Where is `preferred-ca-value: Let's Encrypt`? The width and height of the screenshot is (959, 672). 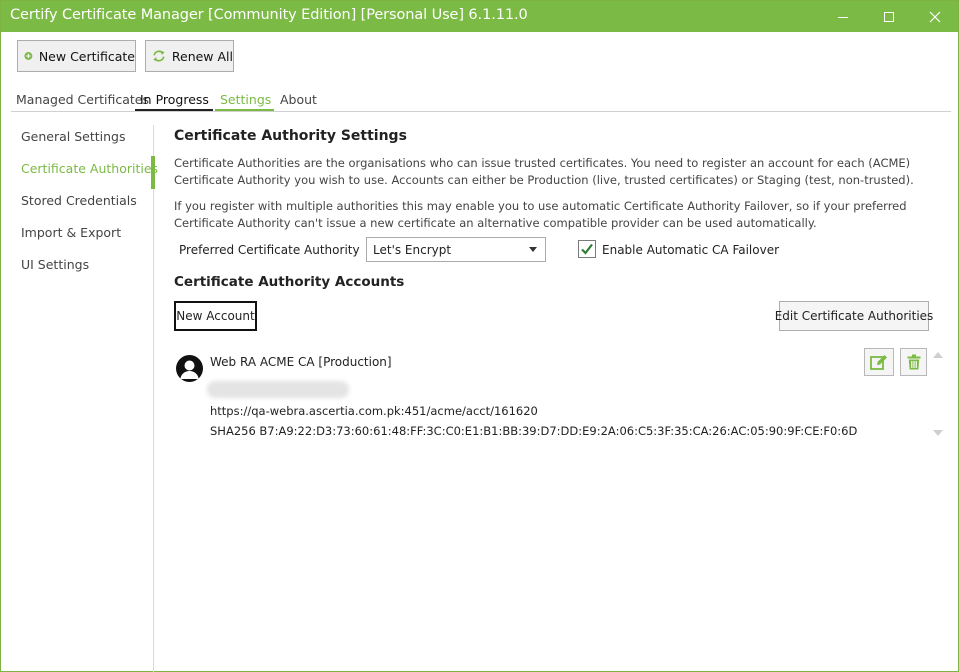 preferred-ca-value: Let's Encrypt is located at coordinates (412, 250).